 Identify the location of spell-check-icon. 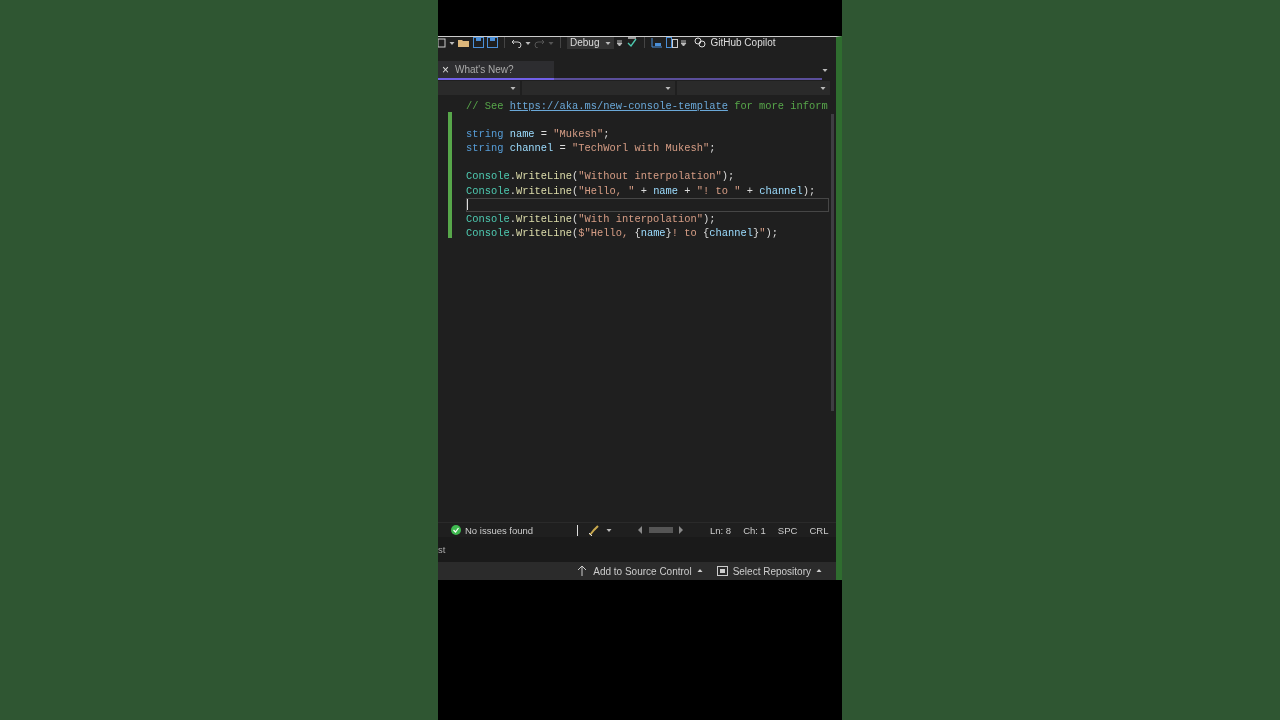
(632, 42).